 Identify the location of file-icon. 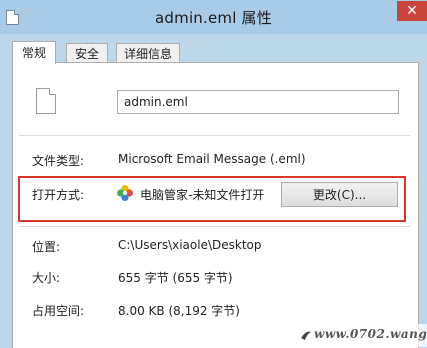
(46, 101).